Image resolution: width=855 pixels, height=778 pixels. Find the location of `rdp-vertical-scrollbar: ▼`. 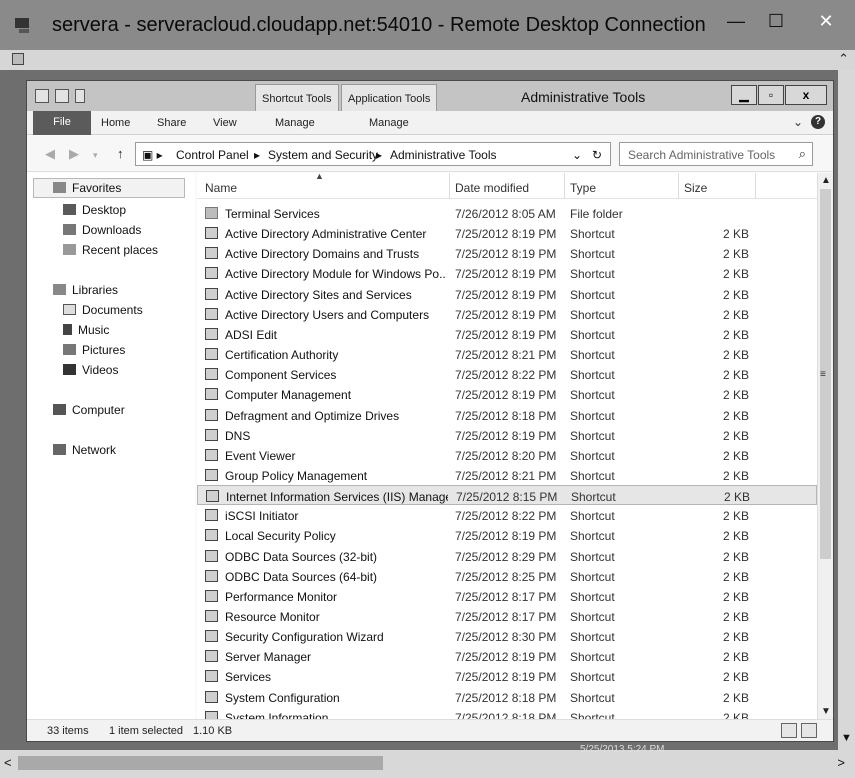

rdp-vertical-scrollbar: ▼ is located at coordinates (846, 410).